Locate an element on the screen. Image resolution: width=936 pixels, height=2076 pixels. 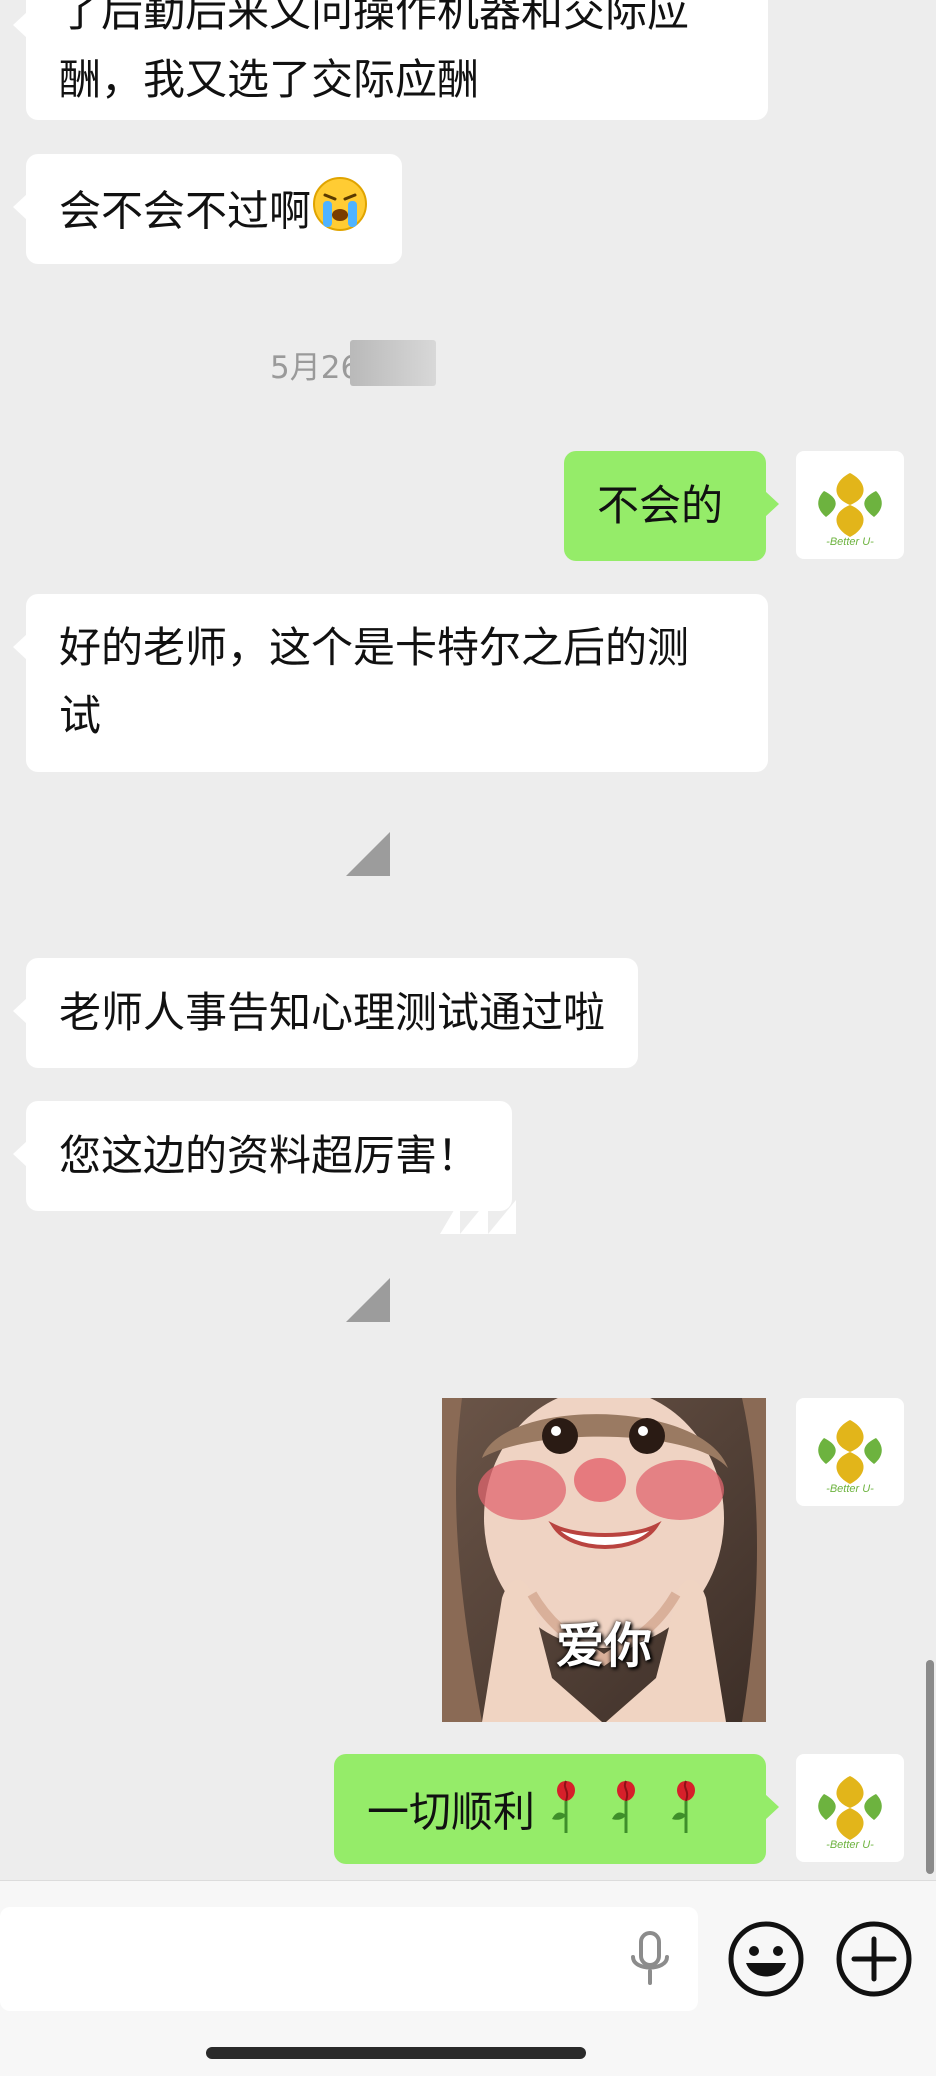
microphone-icon is located at coordinates (650, 1959).